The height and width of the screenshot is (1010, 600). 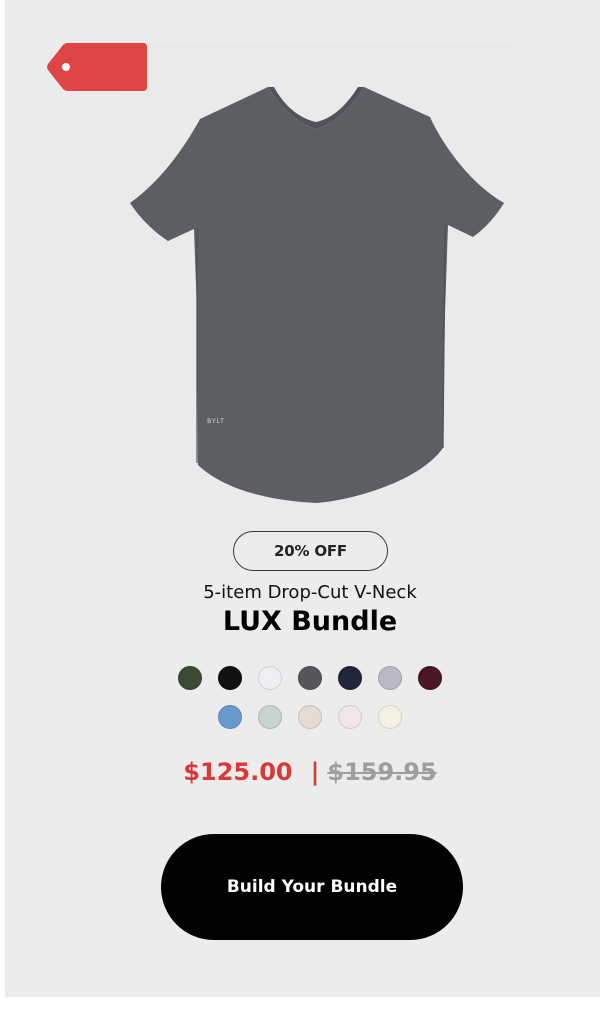 I want to click on shirt-hem-brand: BYLT, so click(x=216, y=421).